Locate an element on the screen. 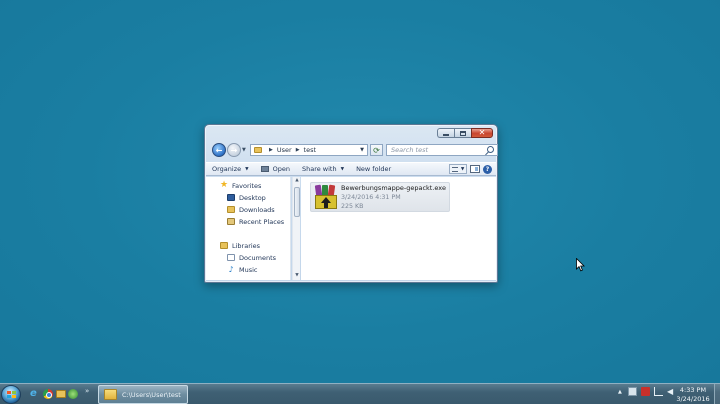 The image size is (720, 404). minimize-icon is located at coordinates (446, 134).